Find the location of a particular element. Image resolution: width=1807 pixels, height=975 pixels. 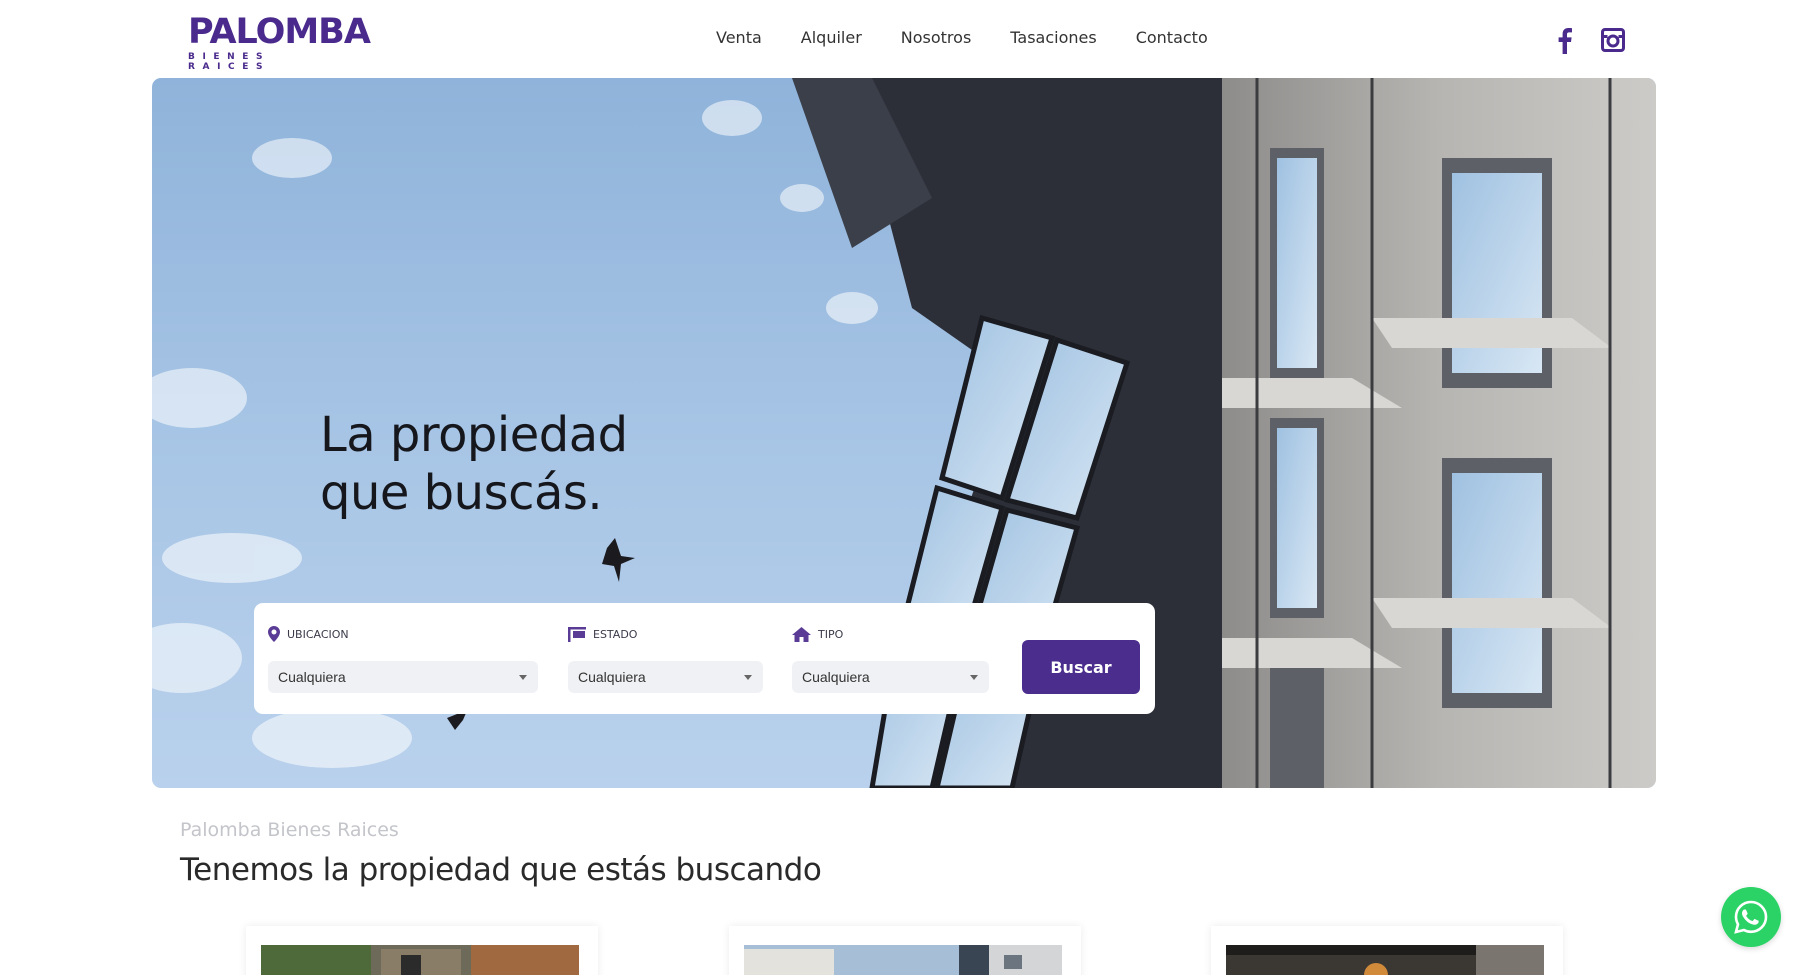

type-label-text: TIPO is located at coordinates (831, 634).